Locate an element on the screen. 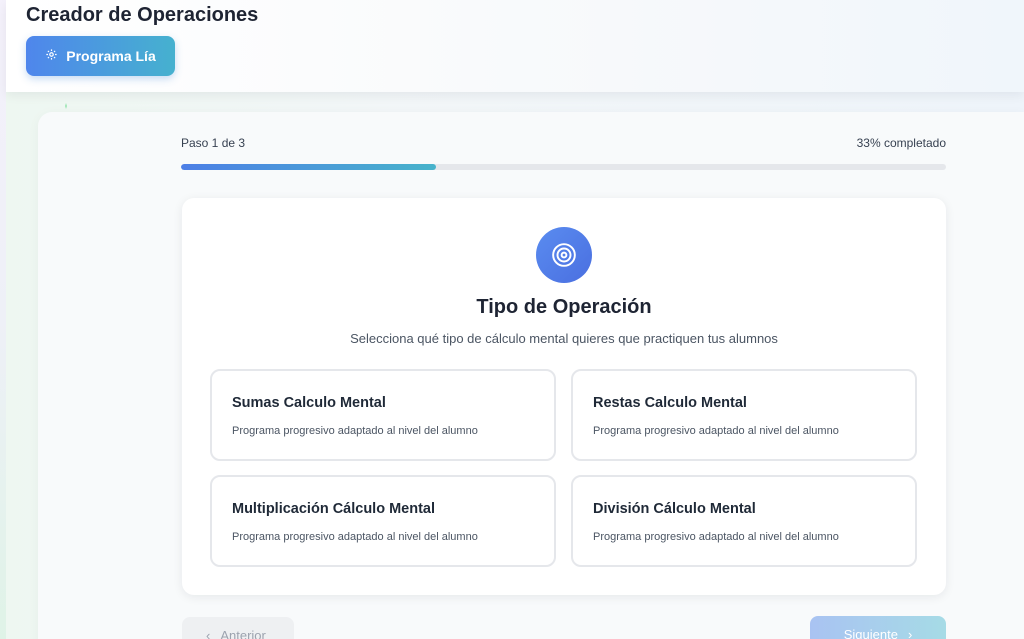  chevron-right-icon: › is located at coordinates (910, 632).